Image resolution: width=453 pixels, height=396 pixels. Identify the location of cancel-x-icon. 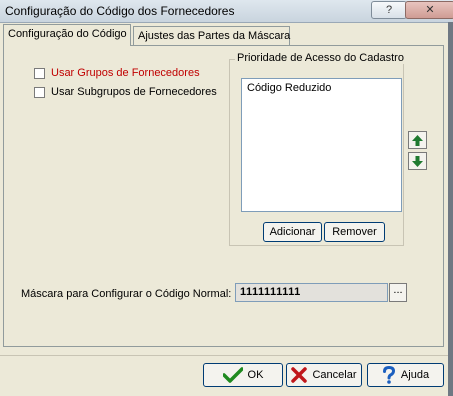
(299, 375).